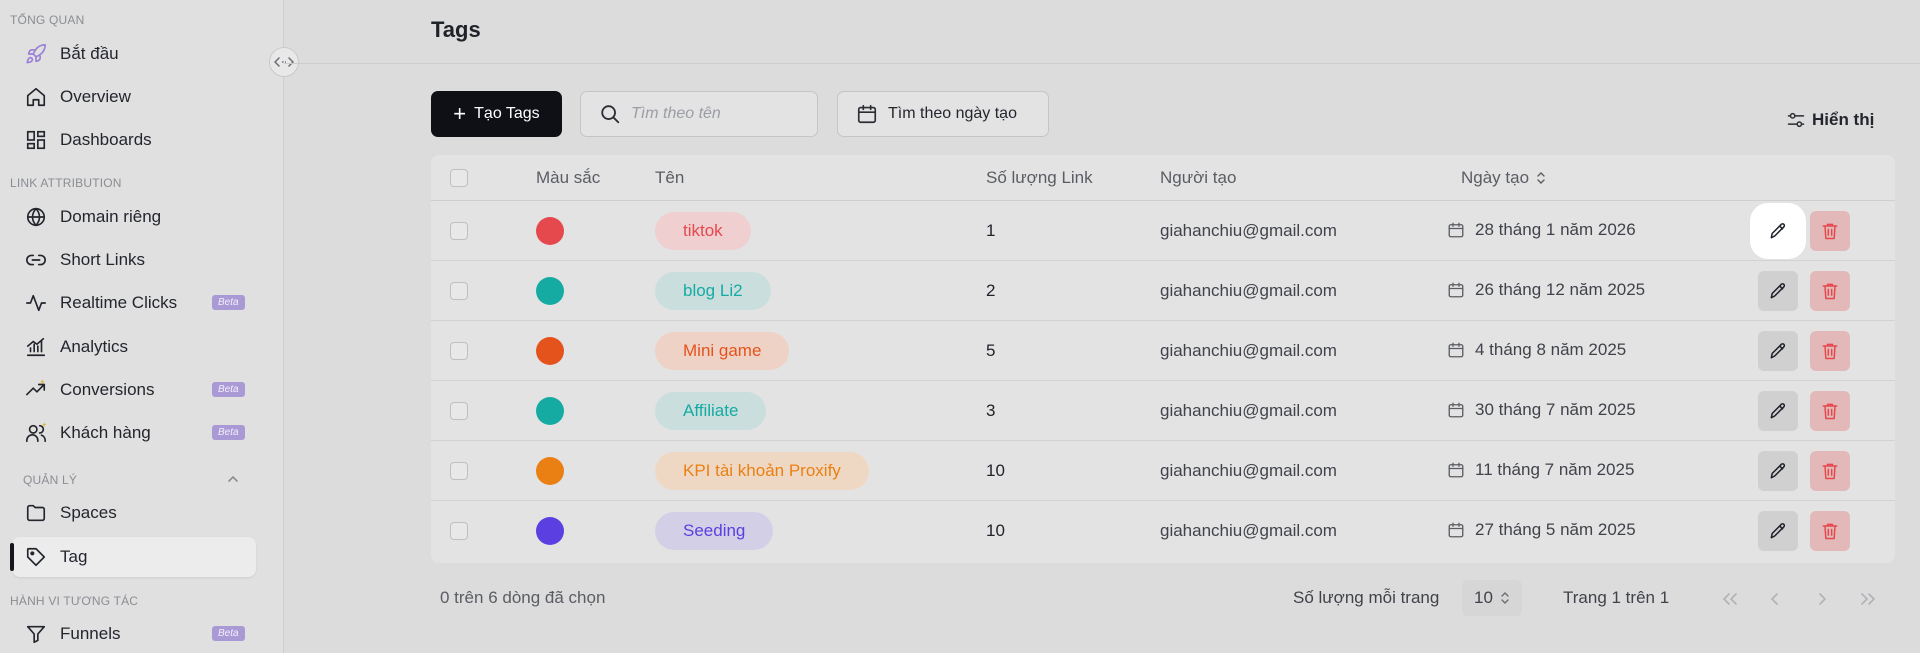 Image resolution: width=1920 pixels, height=653 pixels. I want to click on sort-icon, so click(1541, 178).